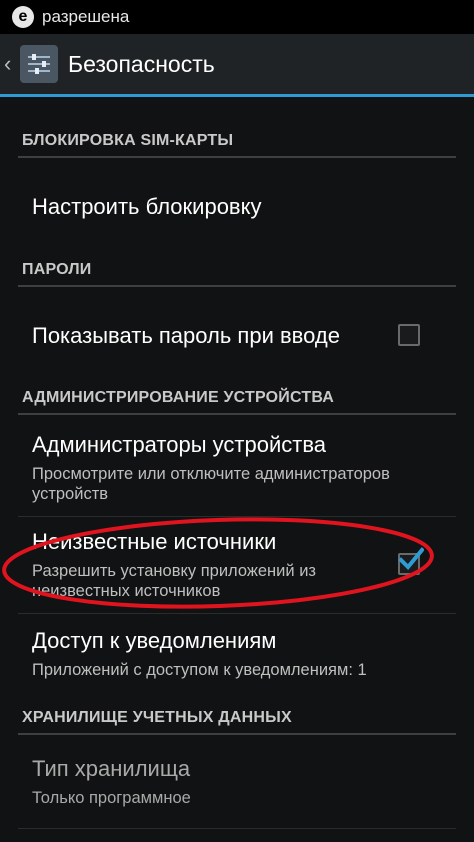  I want to click on setting-title: Настроить блокировку, so click(147, 206).